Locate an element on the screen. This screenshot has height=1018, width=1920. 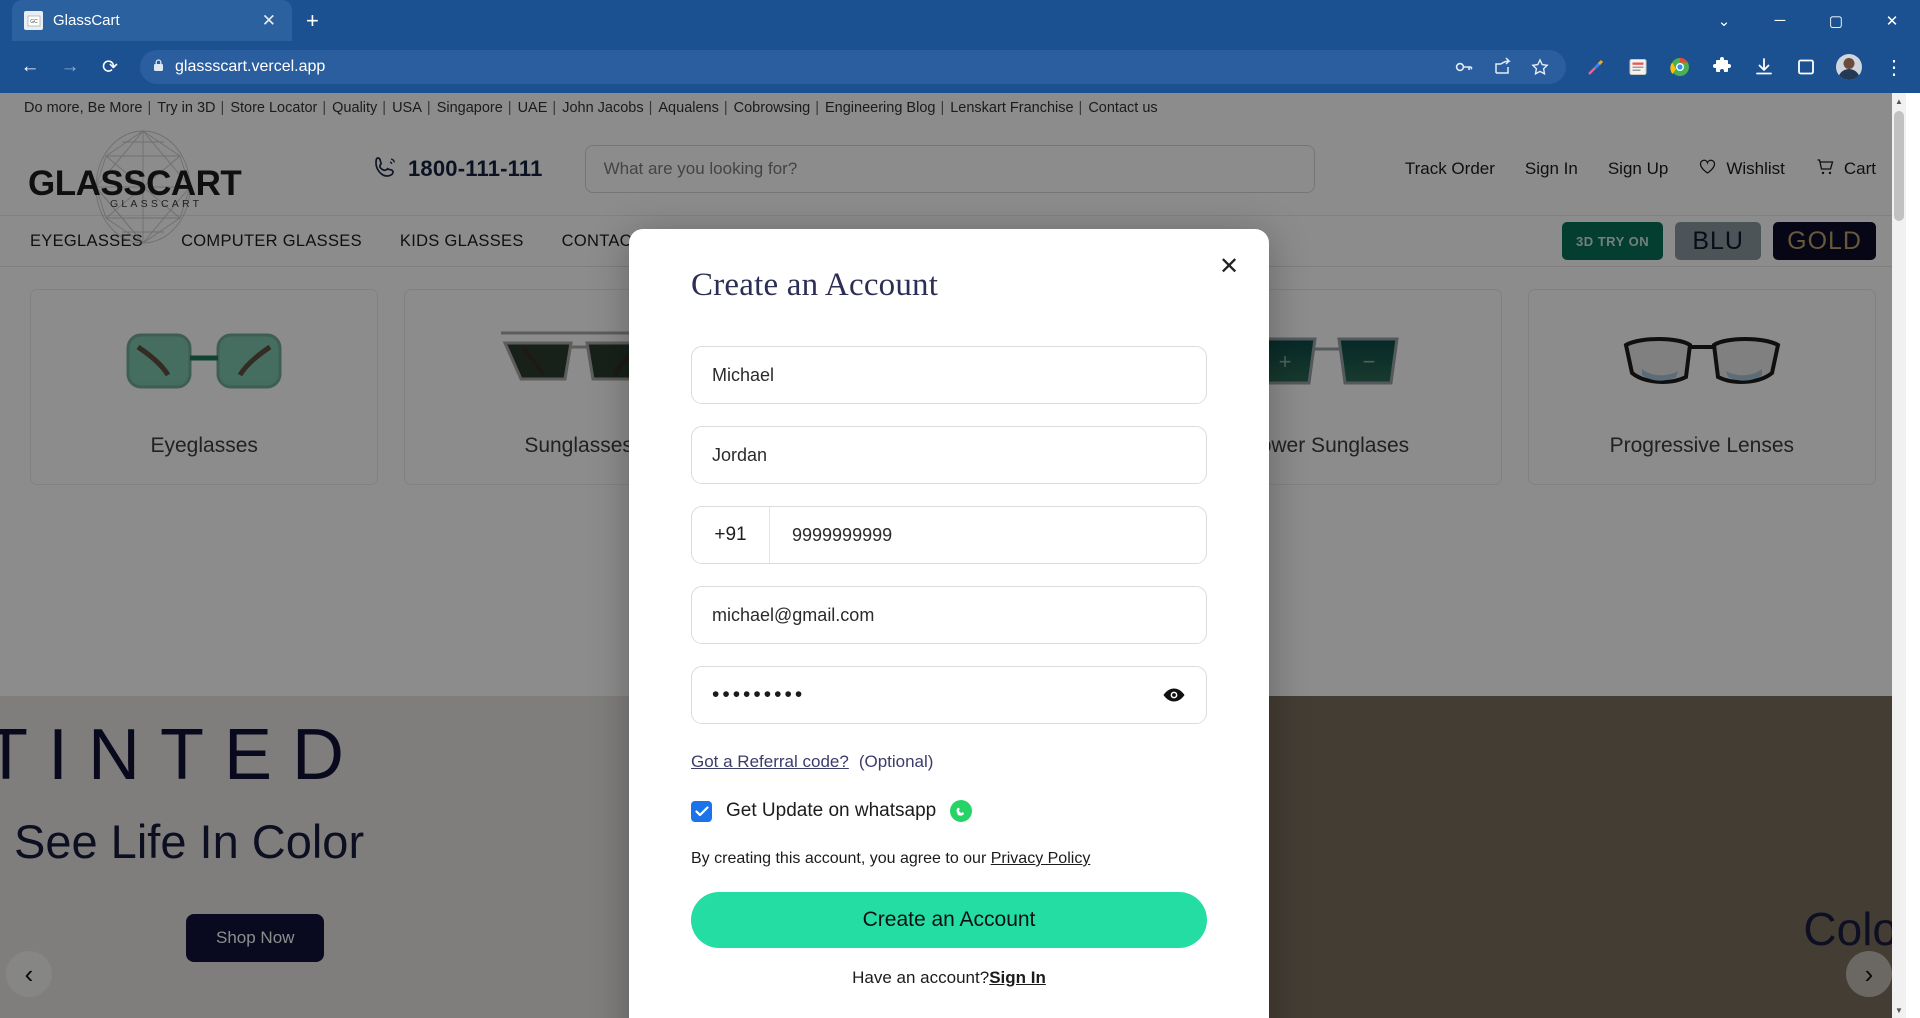
referral-code-link: Got a Referral code? is located at coordinates (770, 762).